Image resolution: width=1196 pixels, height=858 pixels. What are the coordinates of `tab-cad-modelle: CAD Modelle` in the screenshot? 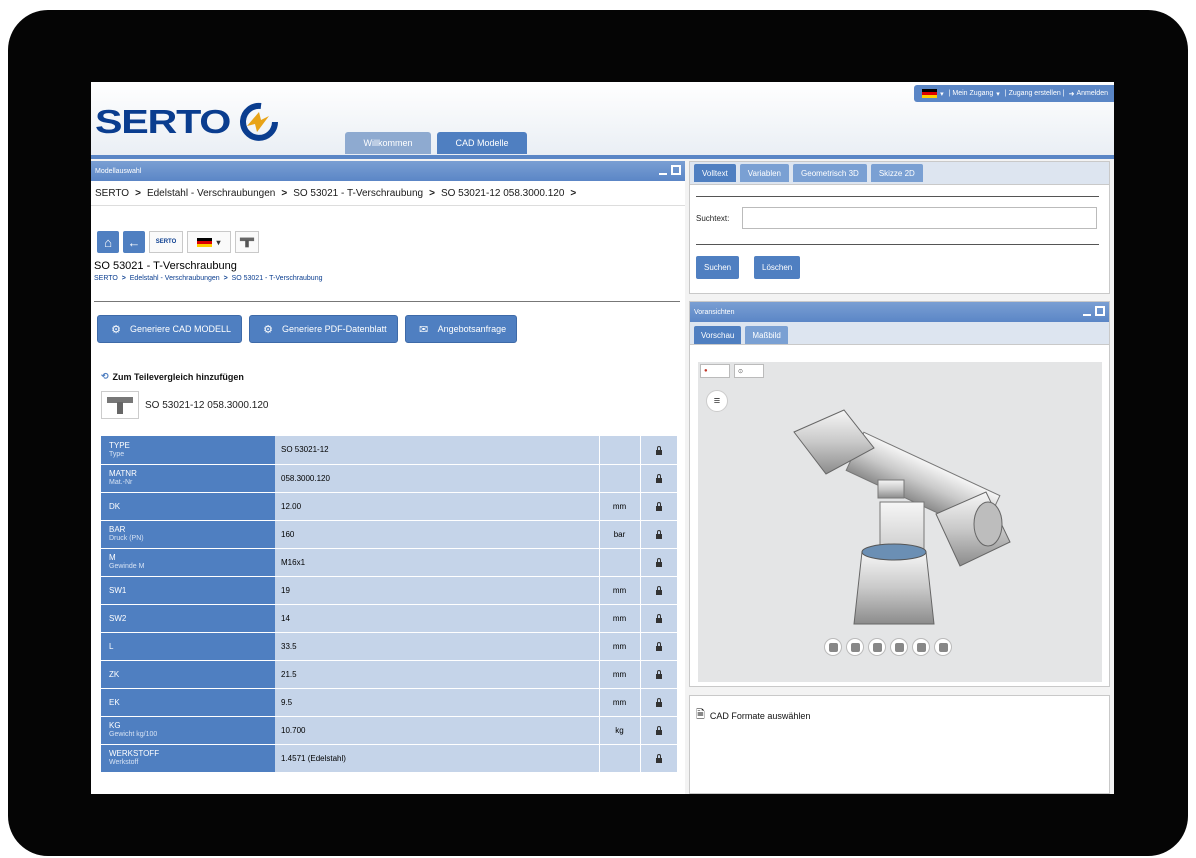 It's located at (482, 143).